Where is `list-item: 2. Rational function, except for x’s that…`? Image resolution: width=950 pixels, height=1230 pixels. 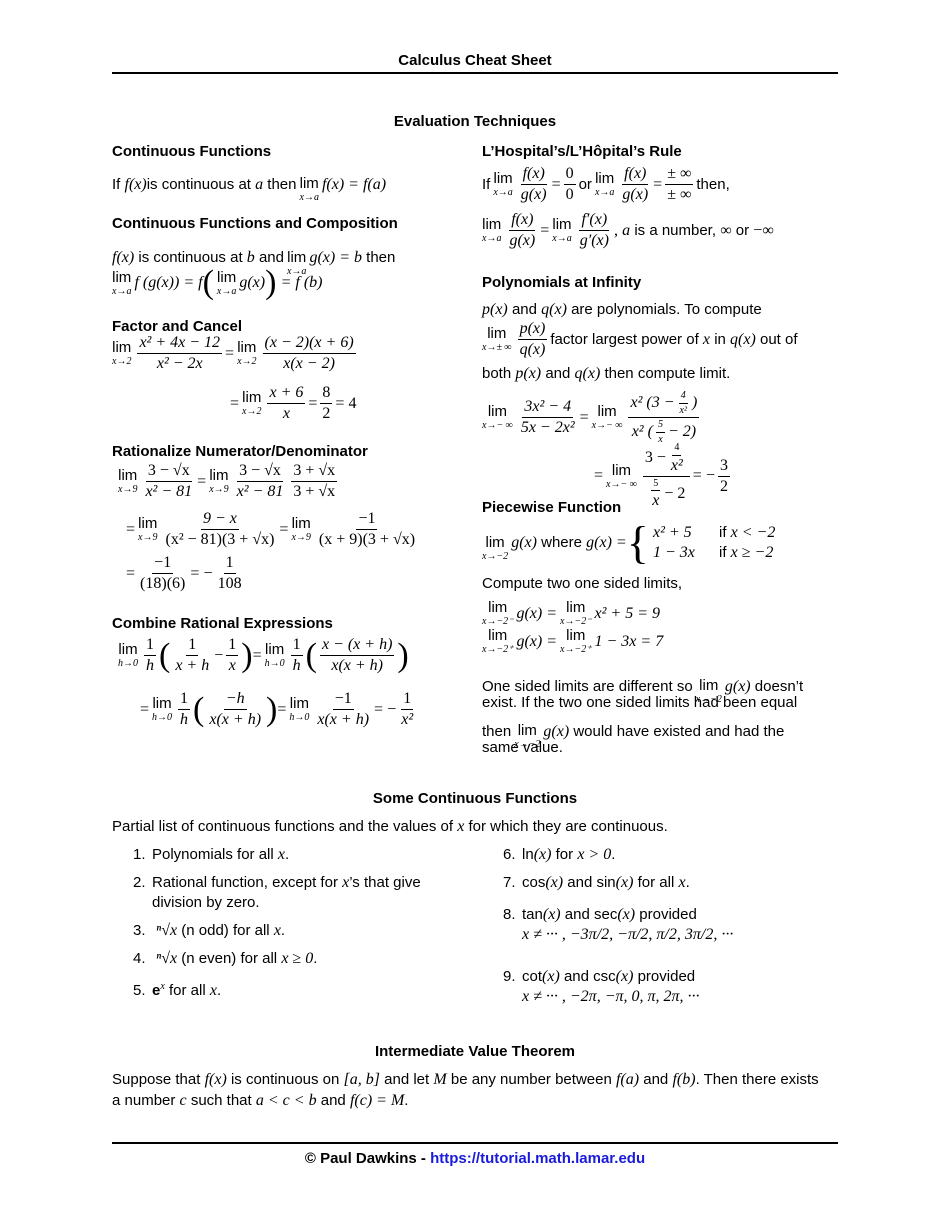 list-item: 2. Rational function, except for x’s that… is located at coordinates (277, 892).